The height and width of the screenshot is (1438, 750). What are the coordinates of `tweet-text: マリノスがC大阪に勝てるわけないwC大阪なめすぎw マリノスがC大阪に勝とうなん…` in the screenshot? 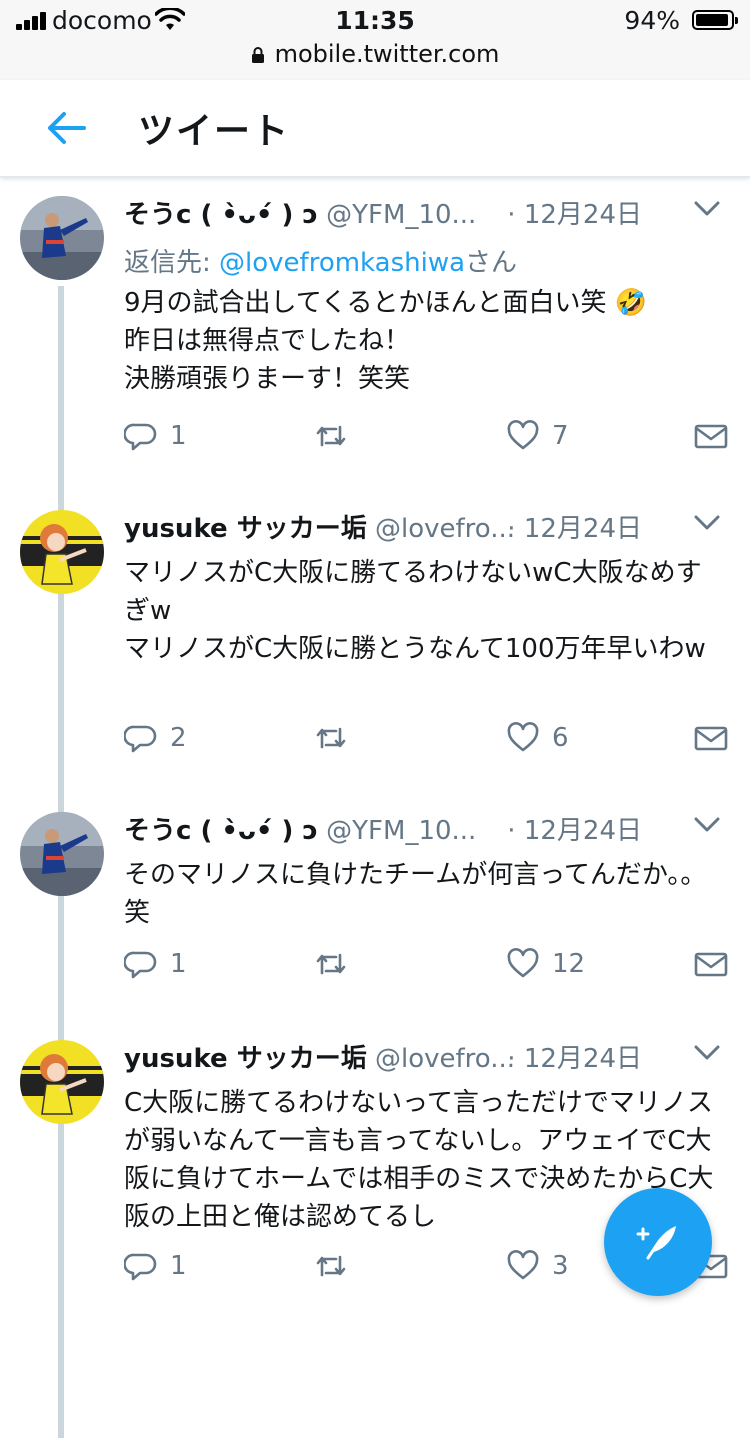 It's located at (415, 611).